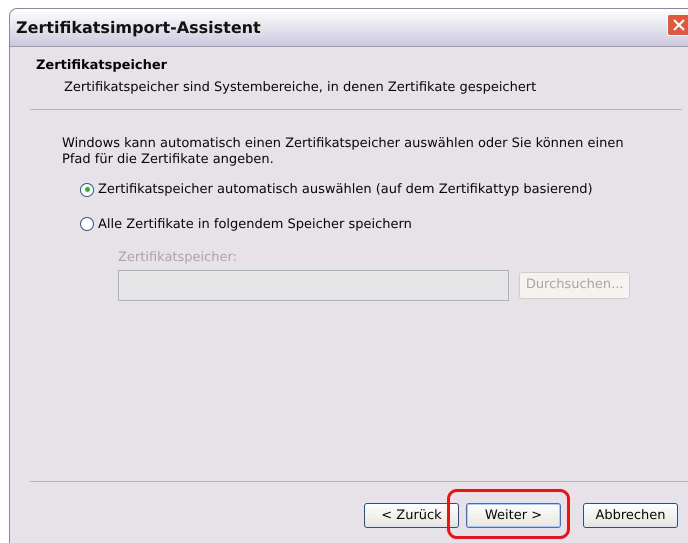 The image size is (688, 543). I want to click on page-subtitle: Zertifikatspeicher sind Systembereiche, in denen Zertifikate gespeichert, so click(300, 87).